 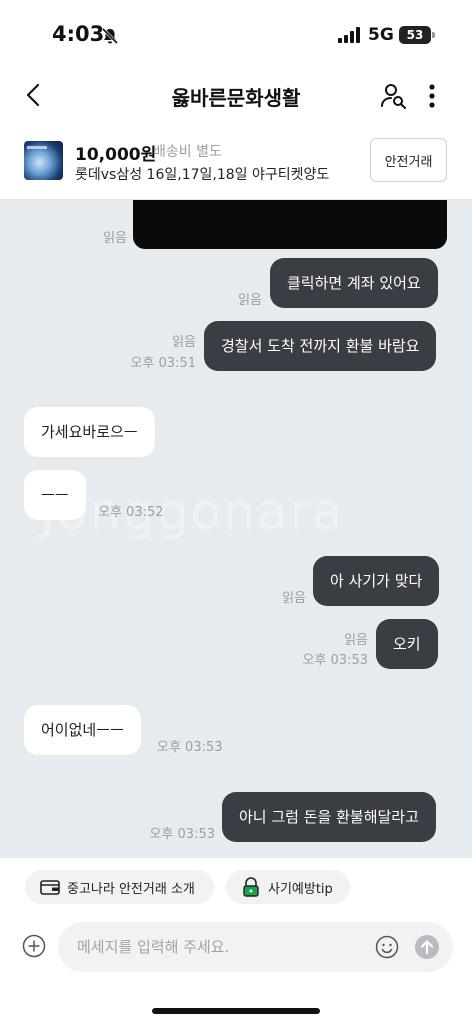 What do you see at coordinates (236, 35) in the screenshot?
I see `status-bar: 4:03 5G 53` at bounding box center [236, 35].